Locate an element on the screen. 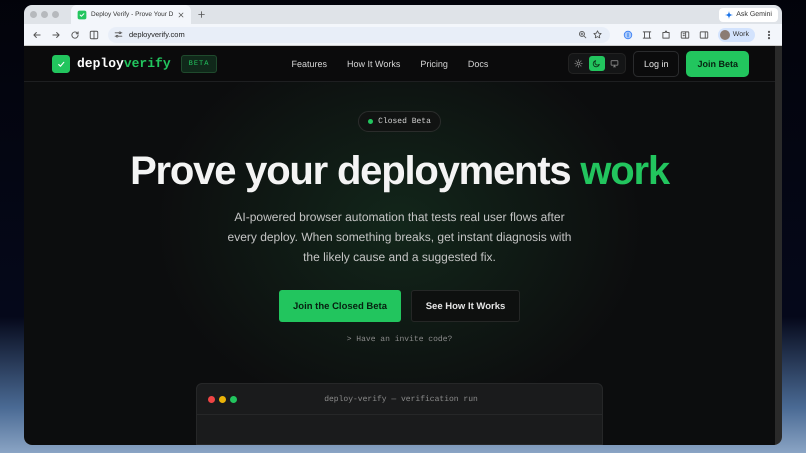 Image resolution: width=806 pixels, height=453 pixels. pill-label: Closed Beta is located at coordinates (404, 121).